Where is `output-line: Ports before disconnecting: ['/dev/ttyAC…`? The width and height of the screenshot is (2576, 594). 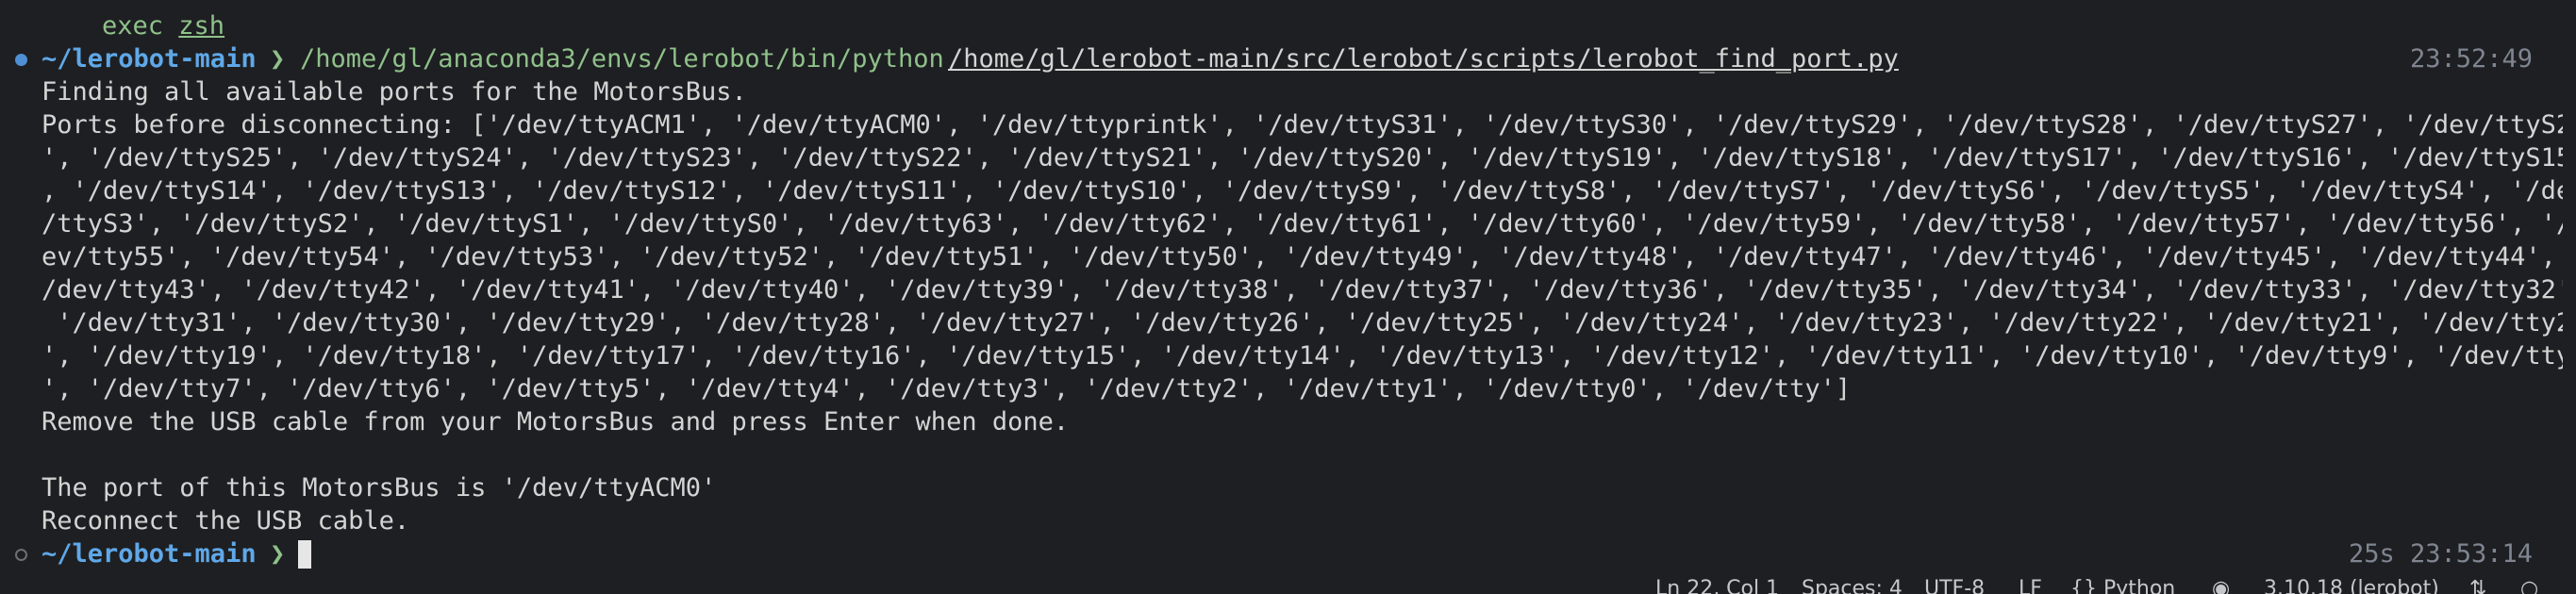 output-line: Ports before disconnecting: ['/dev/ttyAC… is located at coordinates (1309, 125).